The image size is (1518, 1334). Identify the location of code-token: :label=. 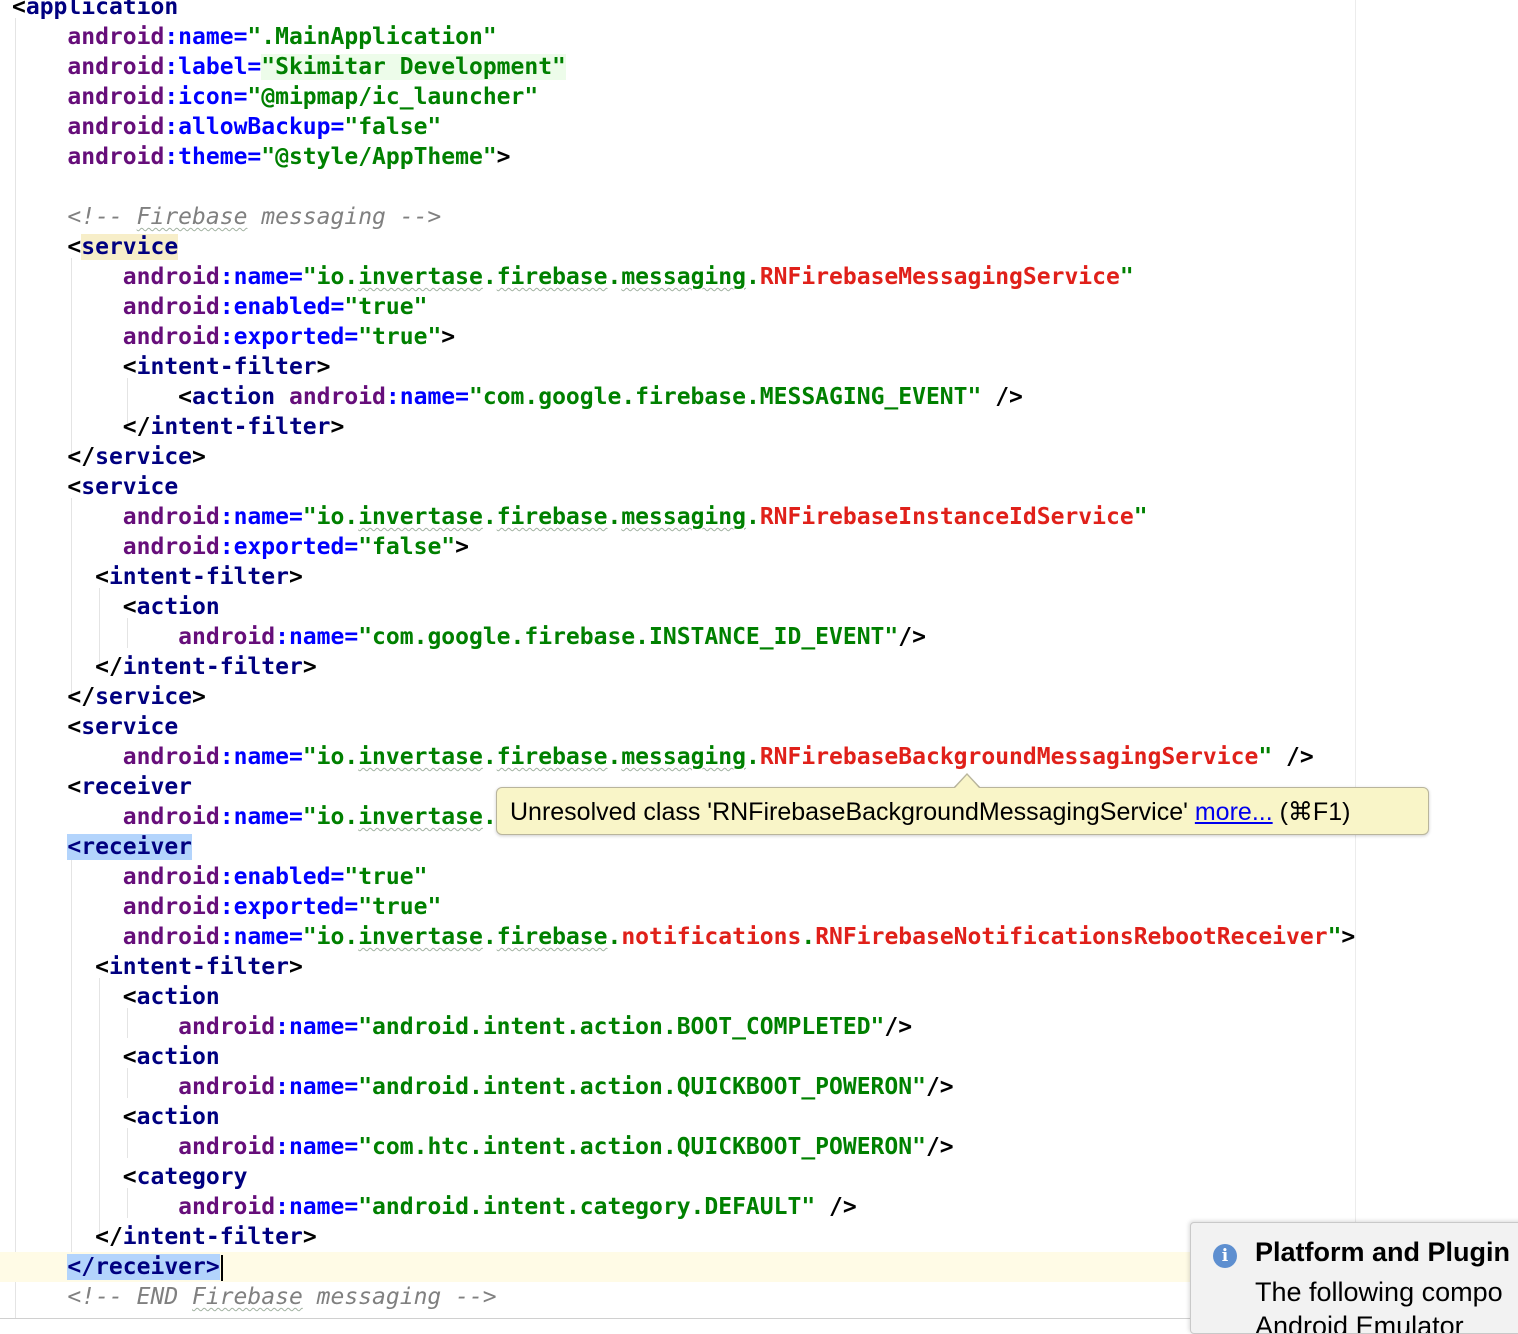
(213, 67).